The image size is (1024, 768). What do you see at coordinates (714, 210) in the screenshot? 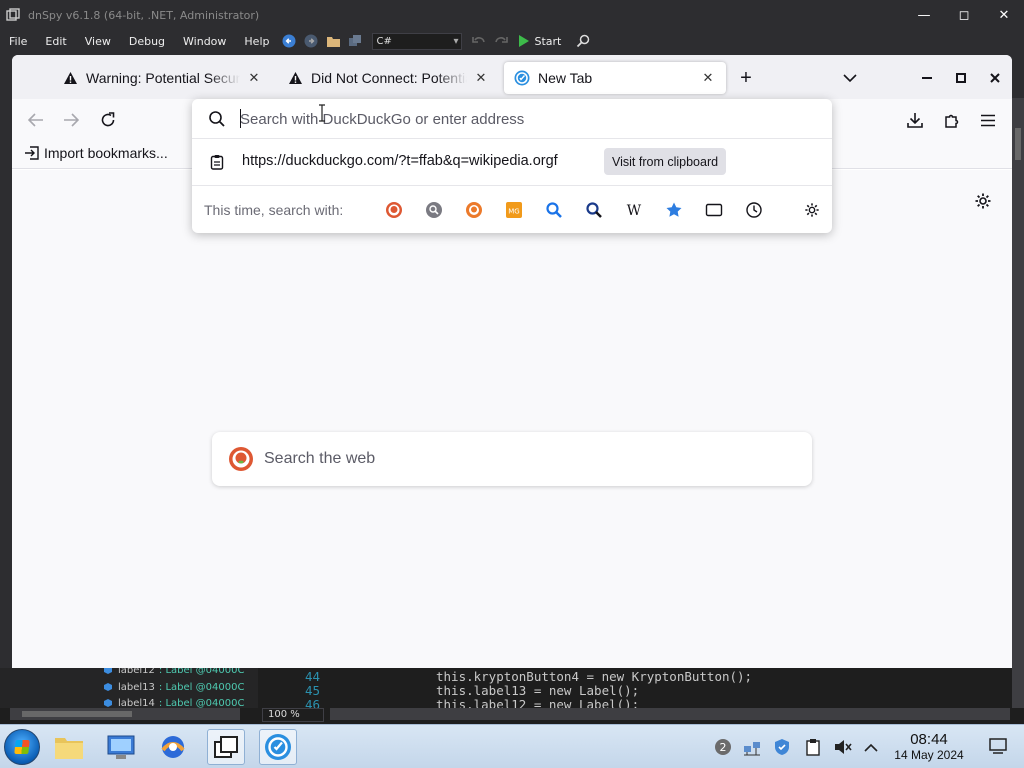
I see `tabs-icon` at bounding box center [714, 210].